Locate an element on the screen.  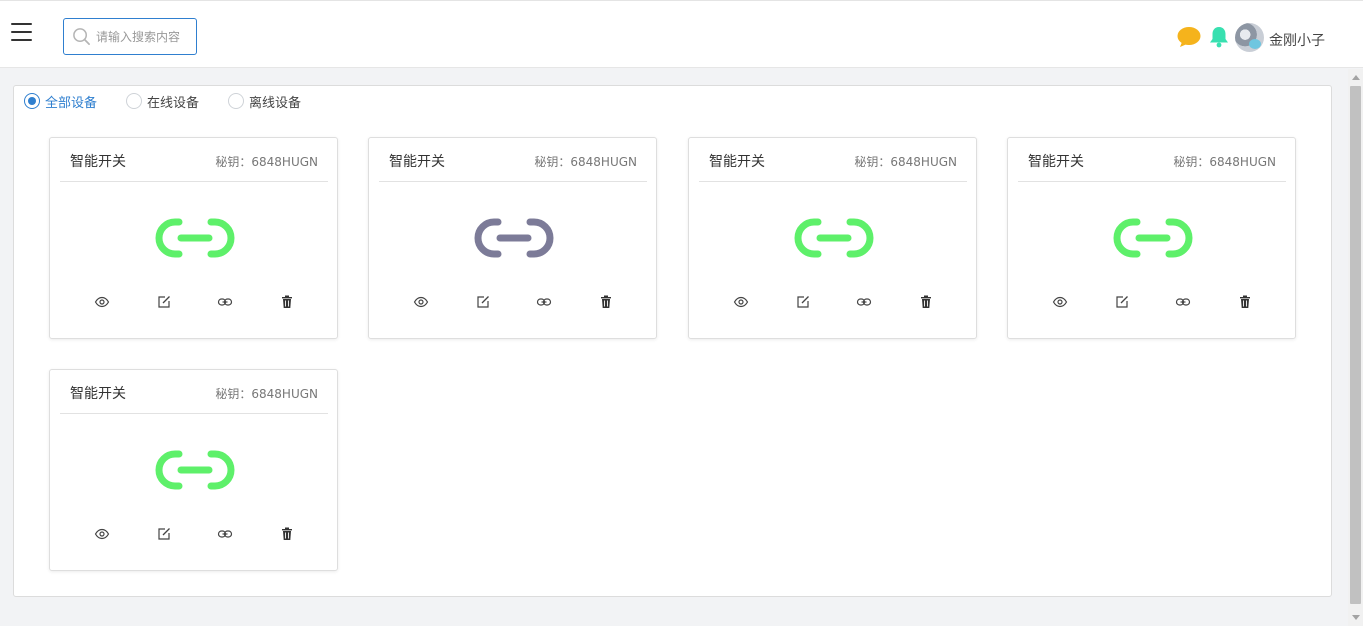
filter-label: 全部设备 is located at coordinates (71, 103).